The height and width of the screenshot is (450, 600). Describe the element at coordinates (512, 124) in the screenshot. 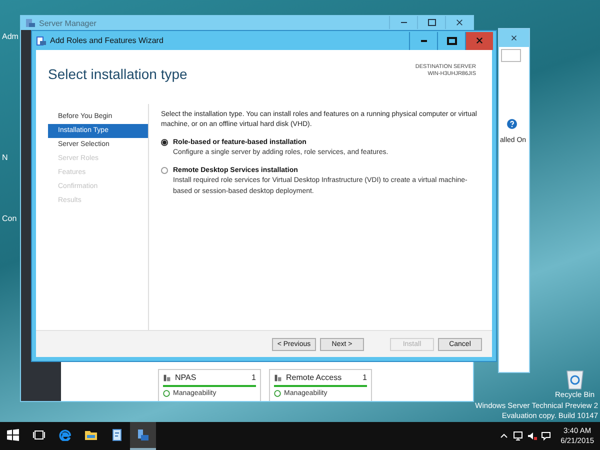

I see `help-icon` at that location.